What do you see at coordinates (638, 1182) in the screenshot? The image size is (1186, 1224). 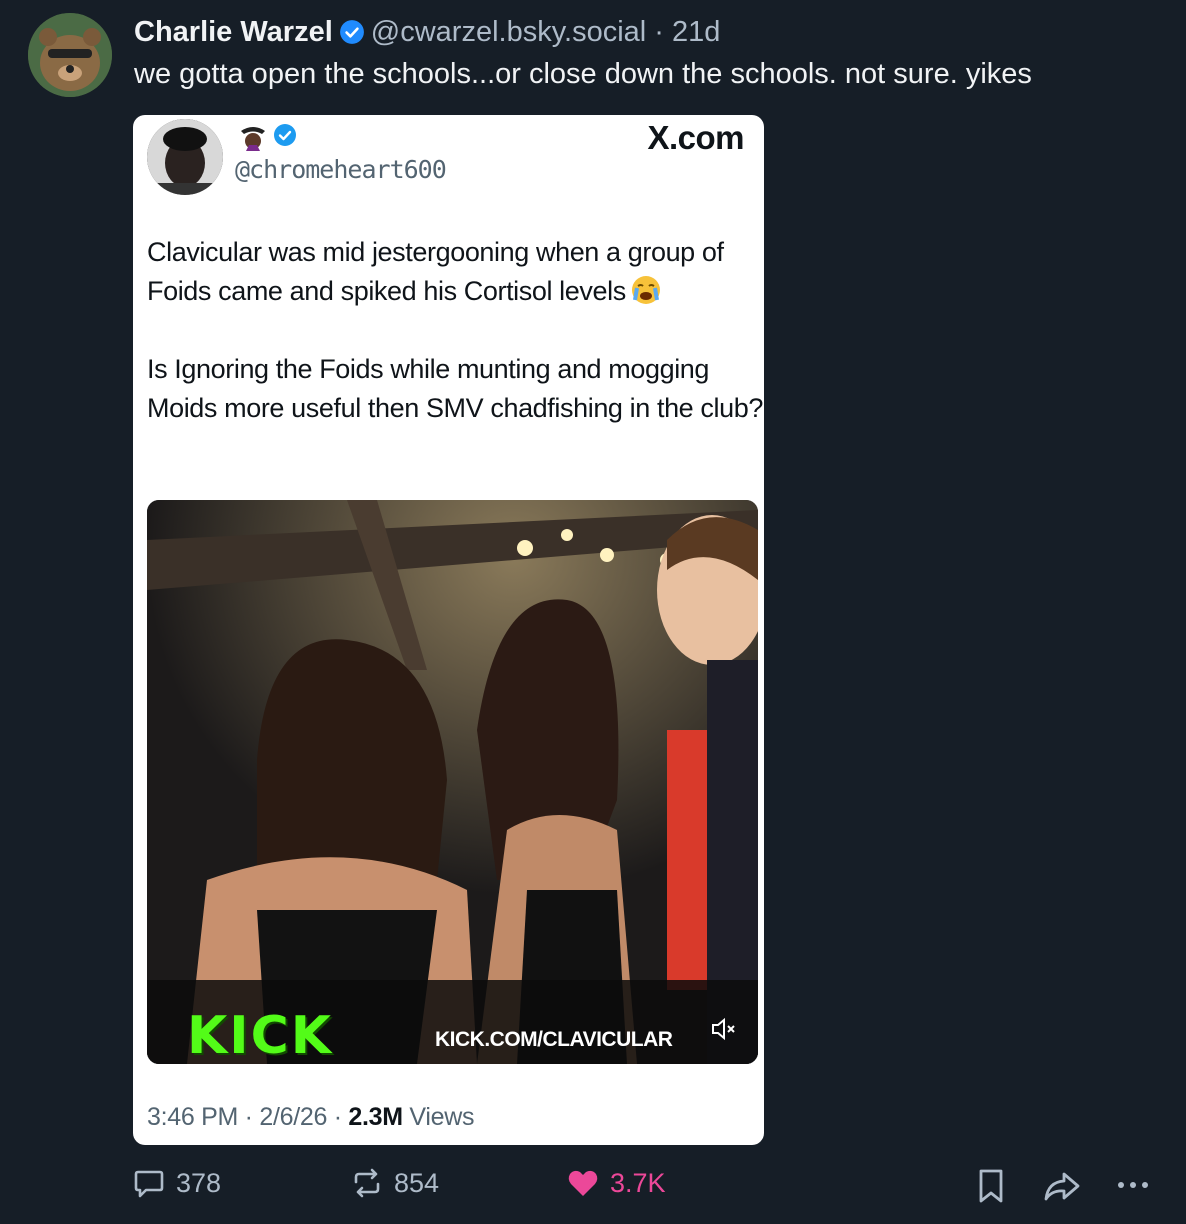 I see `like-count: 3.7K` at bounding box center [638, 1182].